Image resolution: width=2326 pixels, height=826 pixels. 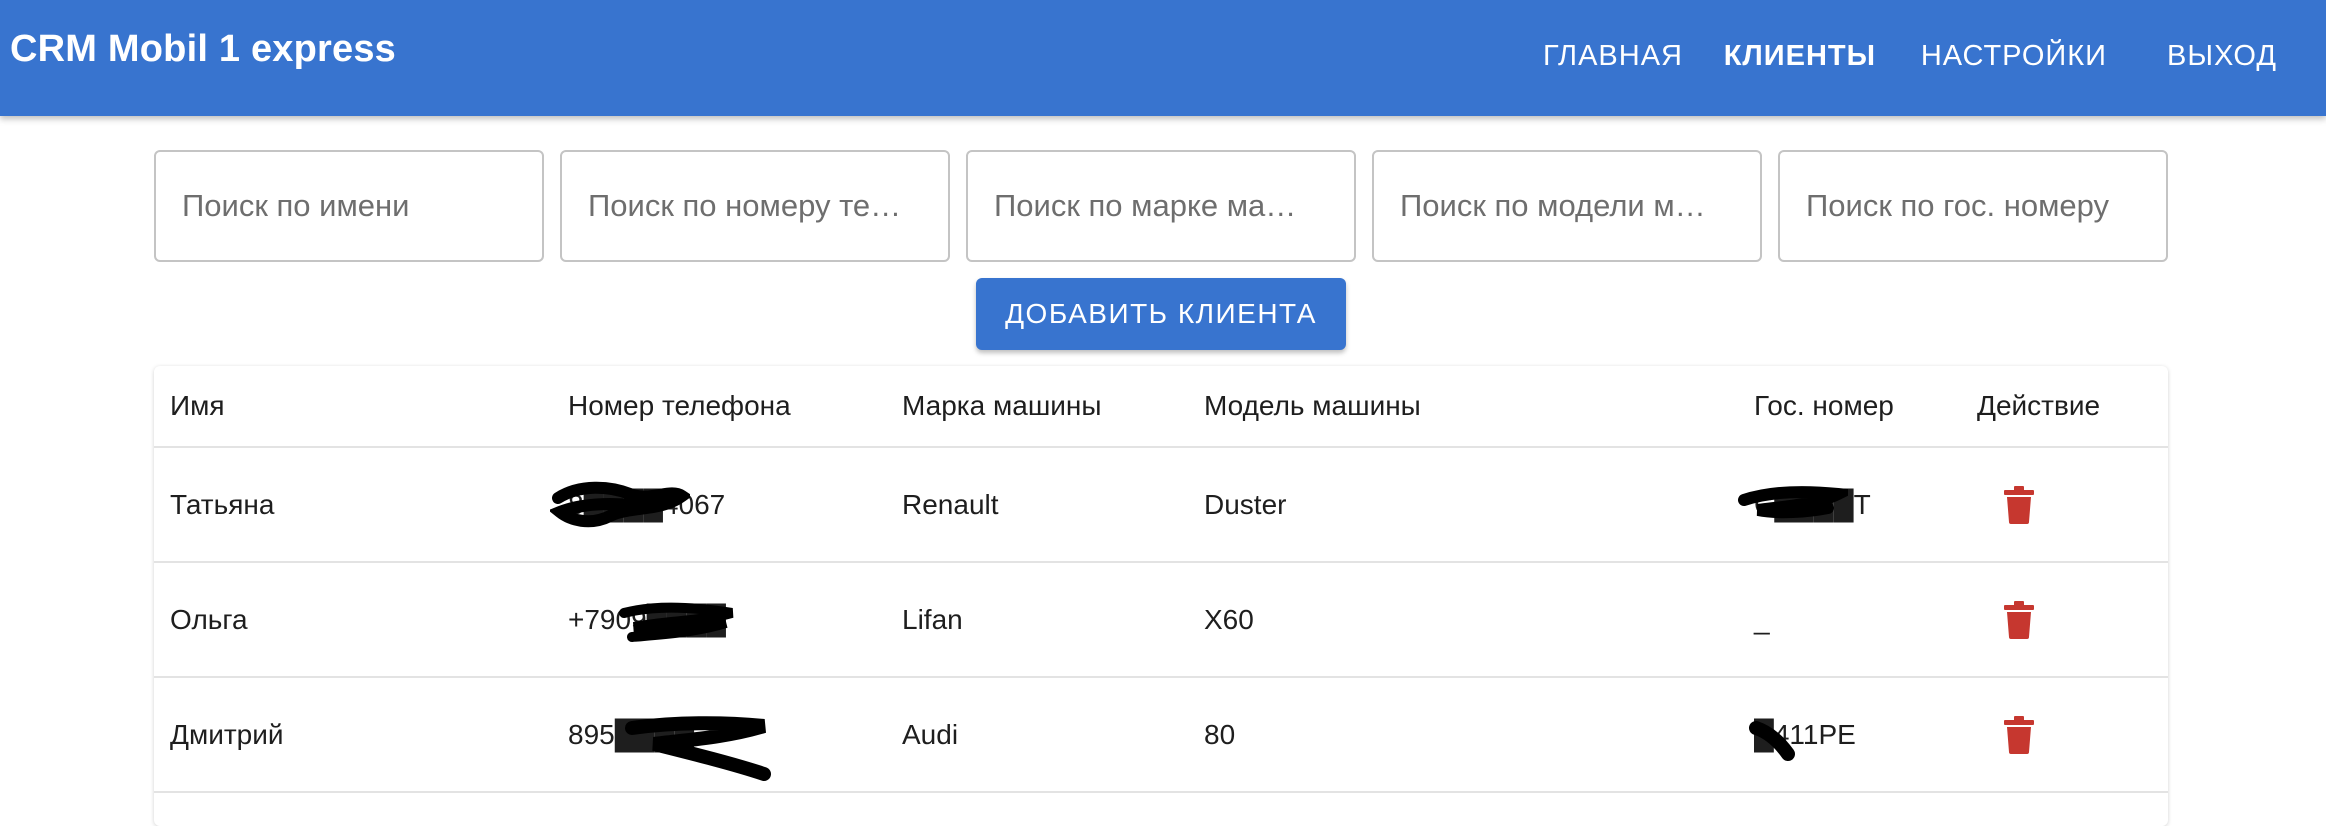 I want to click on nav-home: ГЛАВНАЯ, so click(x=1613, y=56).